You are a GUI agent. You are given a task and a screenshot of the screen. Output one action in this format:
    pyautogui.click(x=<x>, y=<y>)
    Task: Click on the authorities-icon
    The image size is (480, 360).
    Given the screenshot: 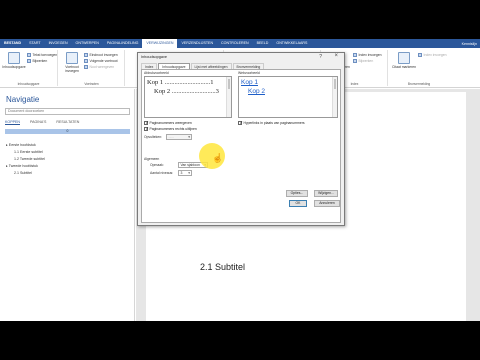 What is the action you would take?
    pyautogui.click(x=420, y=55)
    